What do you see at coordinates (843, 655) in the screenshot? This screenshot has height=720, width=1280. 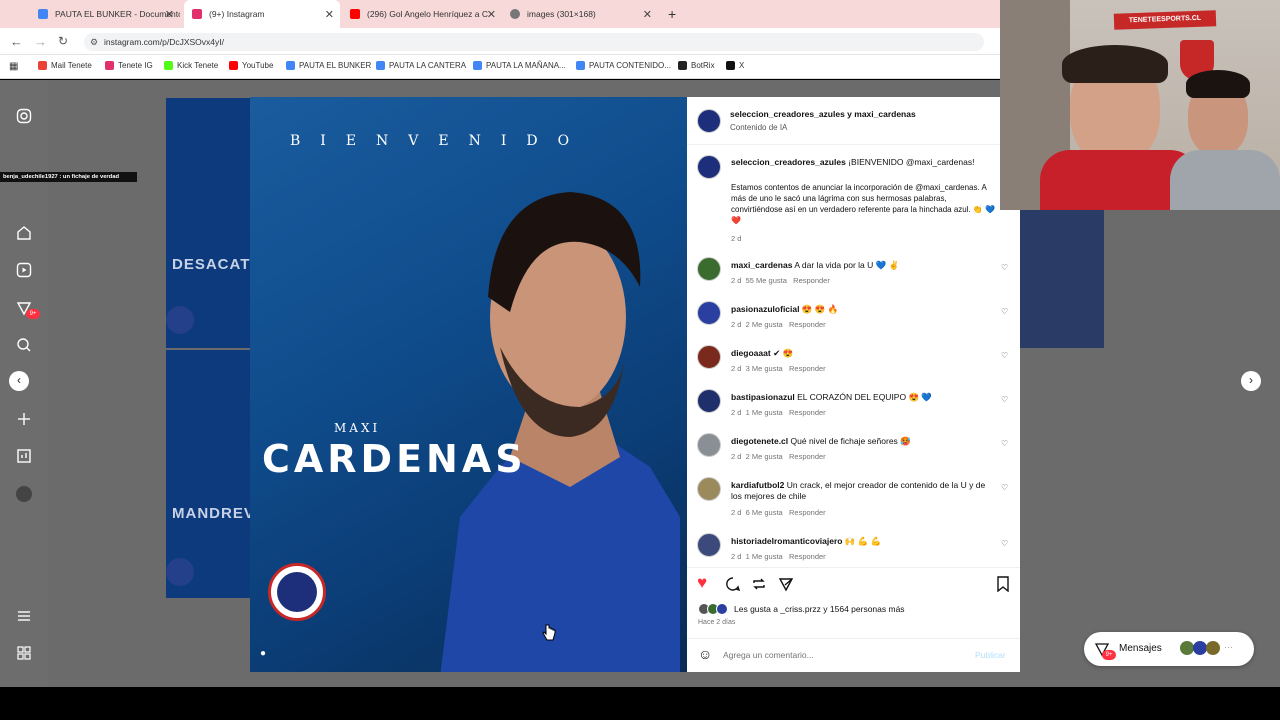 I see `comment-input` at bounding box center [843, 655].